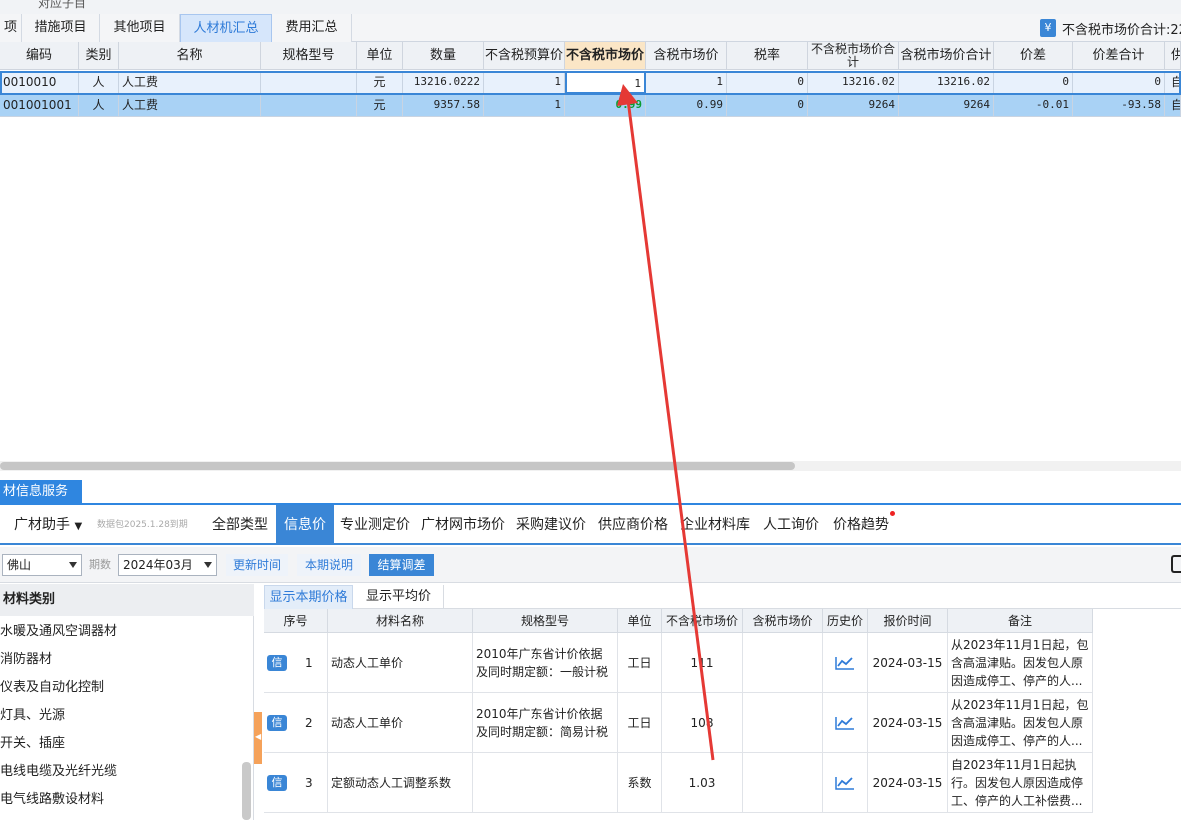 Image resolution: width=1181 pixels, height=820 pixels. What do you see at coordinates (401, 565) in the screenshot?
I see `settle-adjust-button: 结算调差` at bounding box center [401, 565].